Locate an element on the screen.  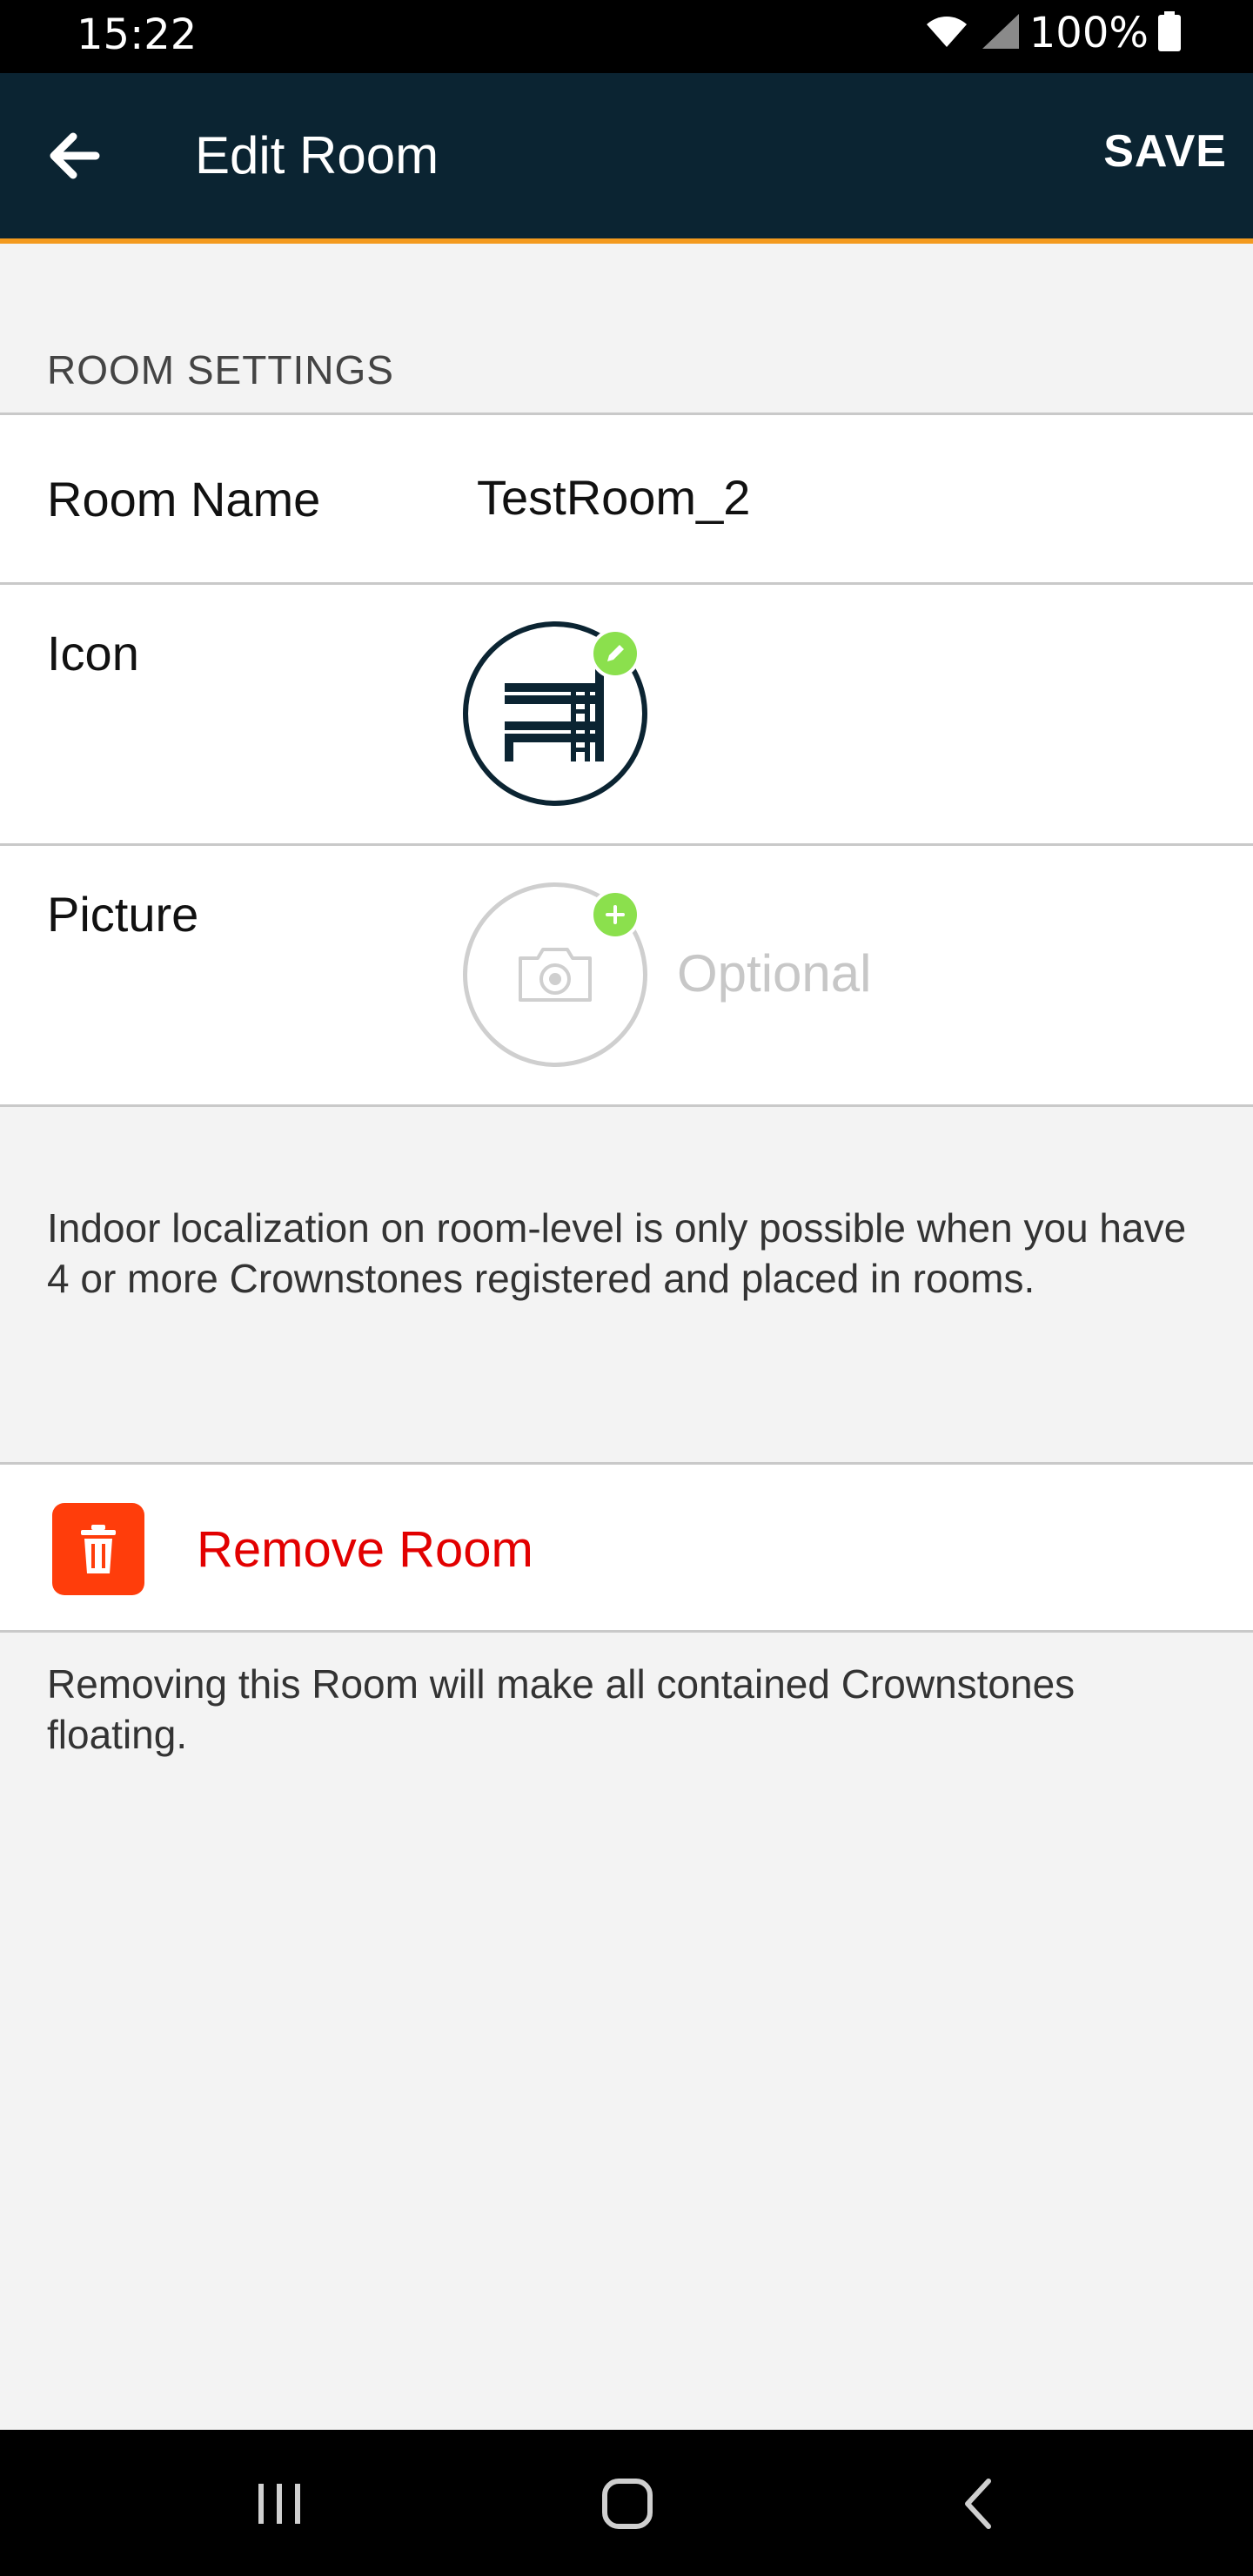
plus-icon is located at coordinates (615, 915).